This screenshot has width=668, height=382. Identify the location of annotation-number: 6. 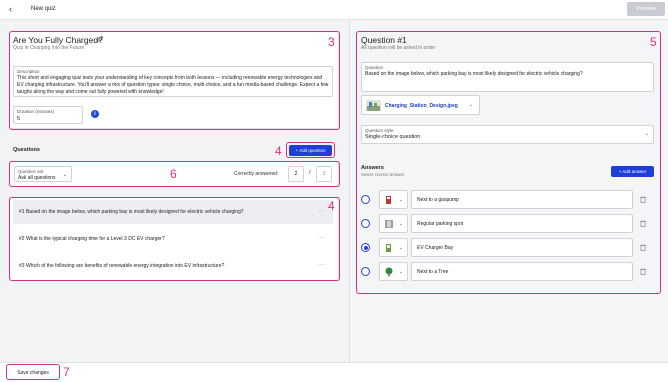
(173, 174).